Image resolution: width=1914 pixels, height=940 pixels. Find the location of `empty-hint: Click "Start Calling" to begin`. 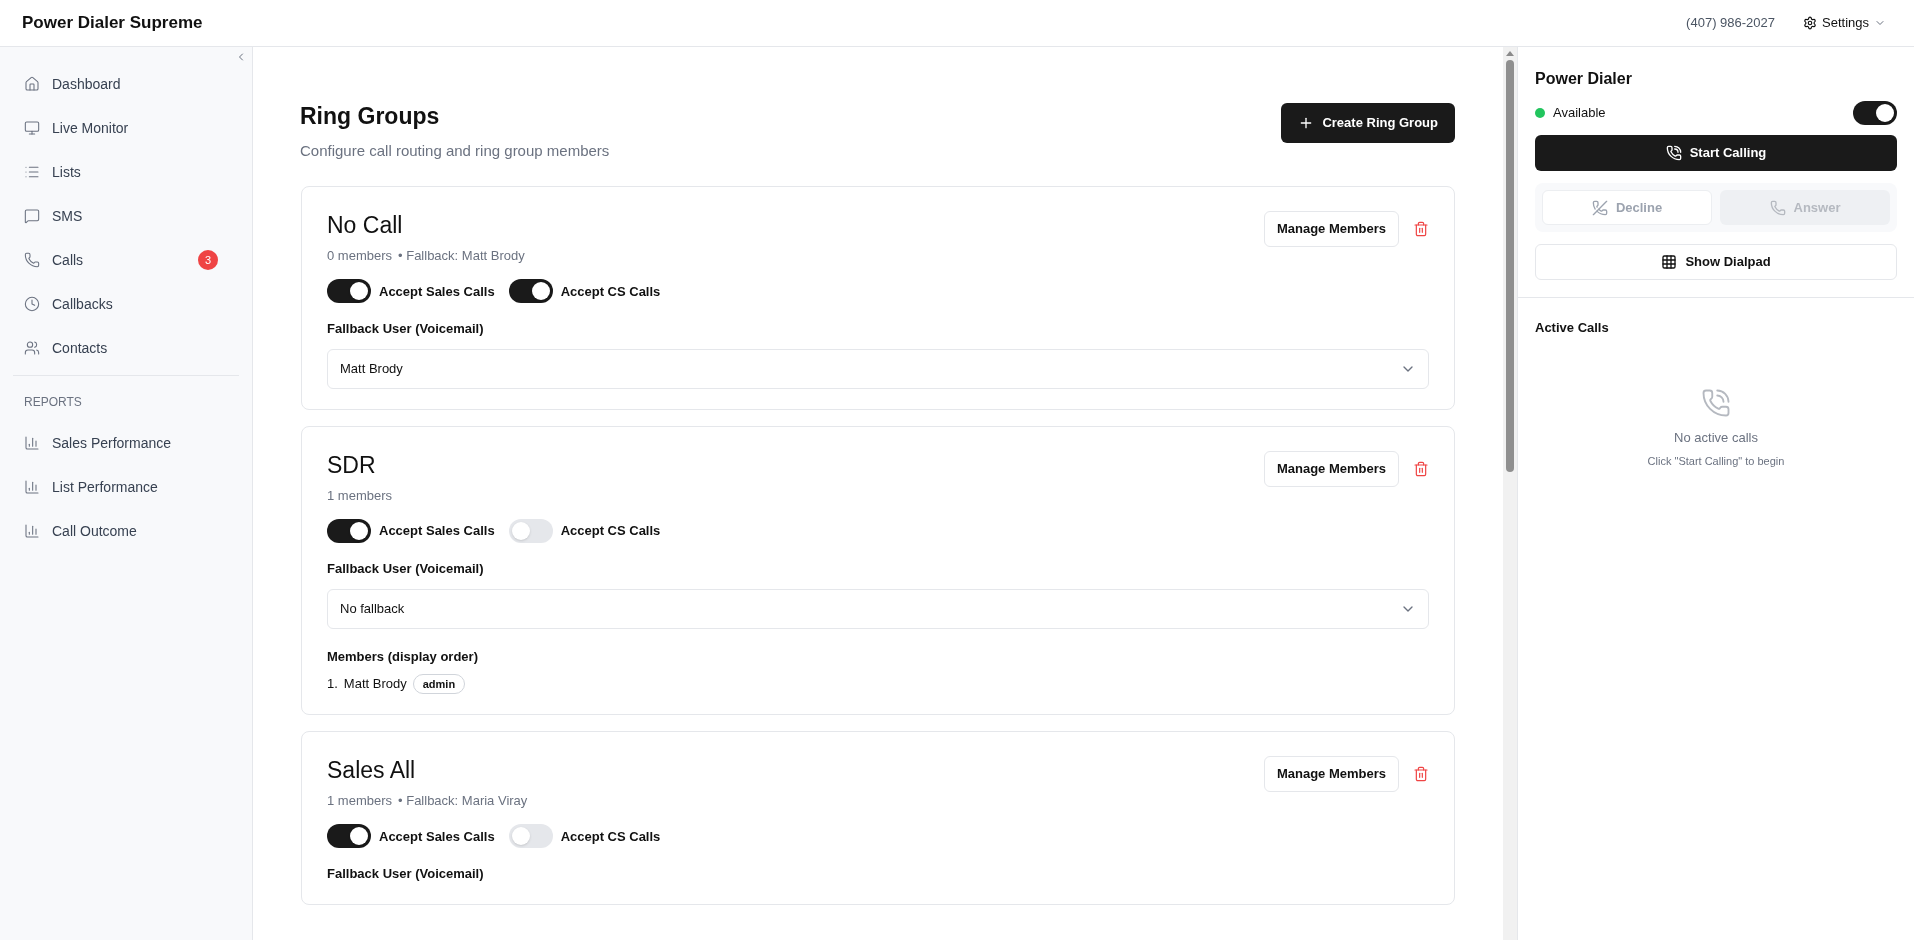

empty-hint: Click "Start Calling" to begin is located at coordinates (1716, 461).